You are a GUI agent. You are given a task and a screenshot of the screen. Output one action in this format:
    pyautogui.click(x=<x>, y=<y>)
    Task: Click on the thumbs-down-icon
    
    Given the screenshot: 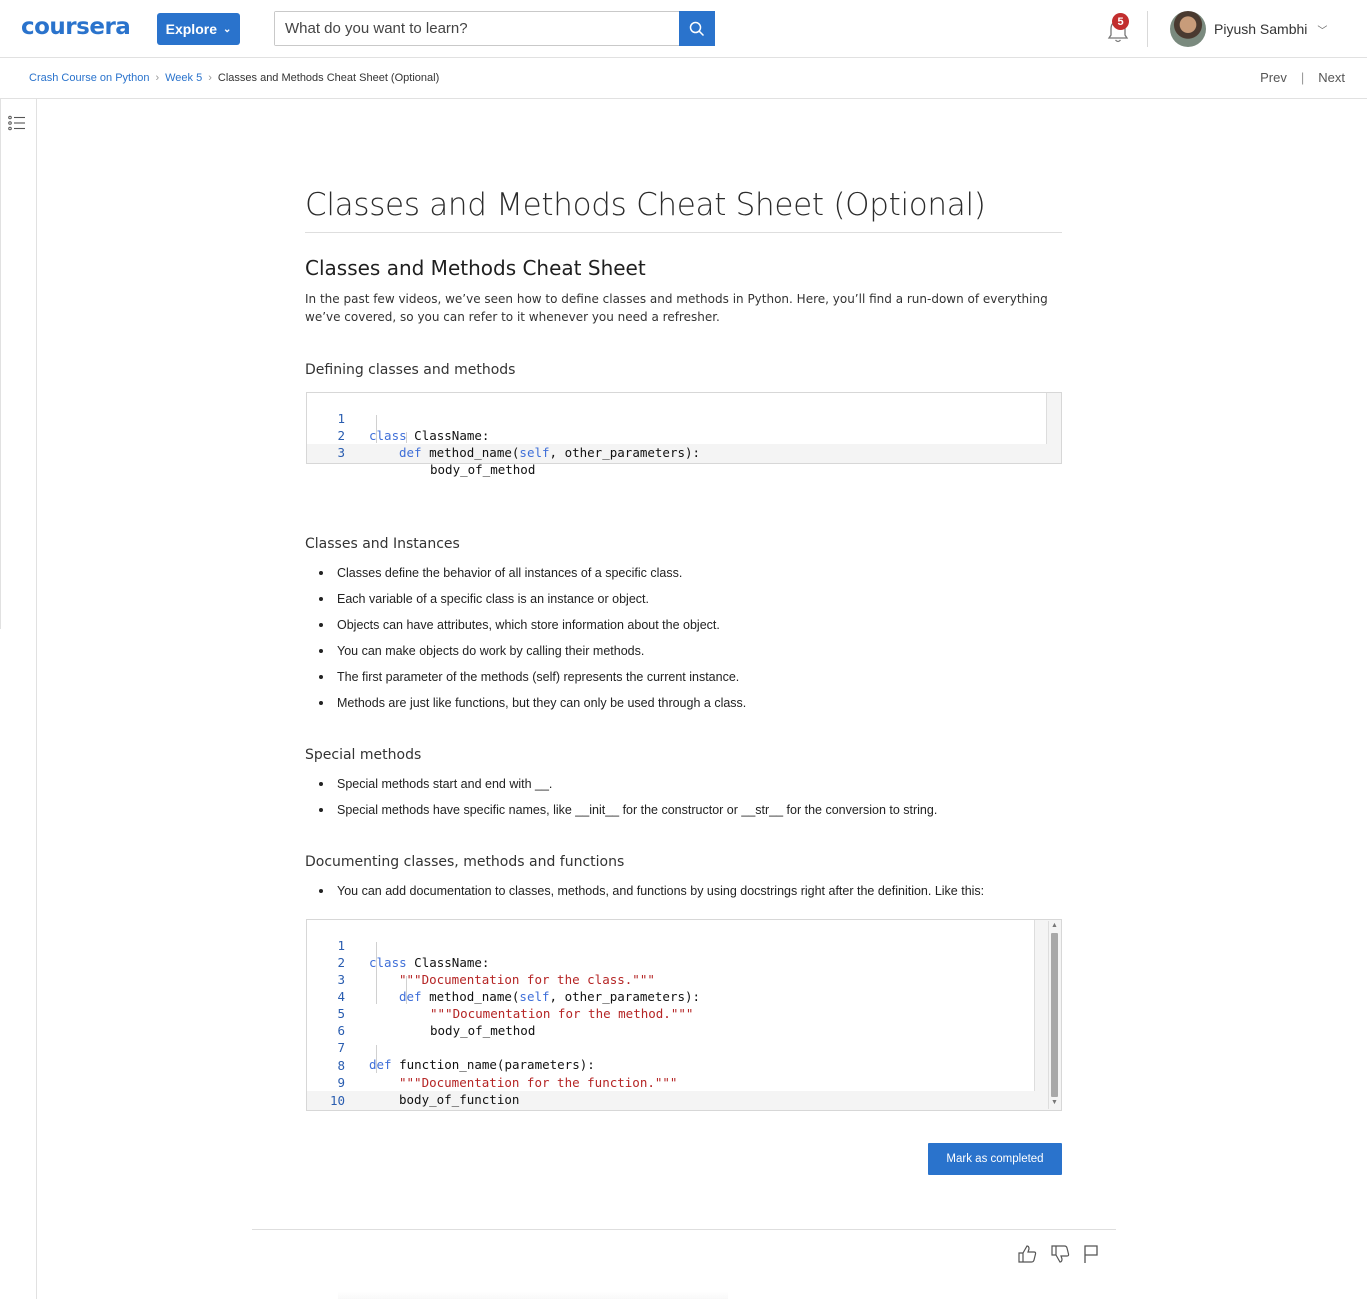 What is the action you would take?
    pyautogui.click(x=1060, y=1254)
    